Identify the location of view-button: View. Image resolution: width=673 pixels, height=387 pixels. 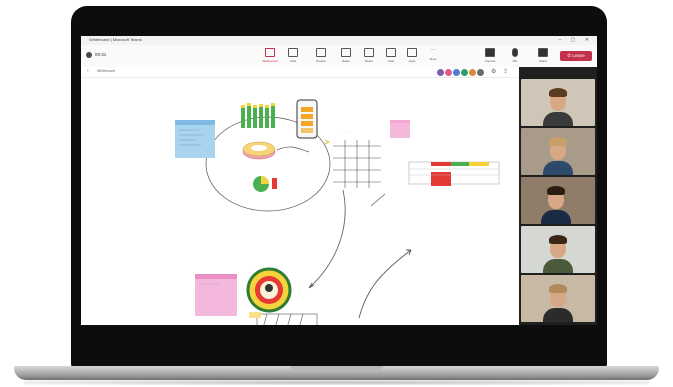
(391, 55).